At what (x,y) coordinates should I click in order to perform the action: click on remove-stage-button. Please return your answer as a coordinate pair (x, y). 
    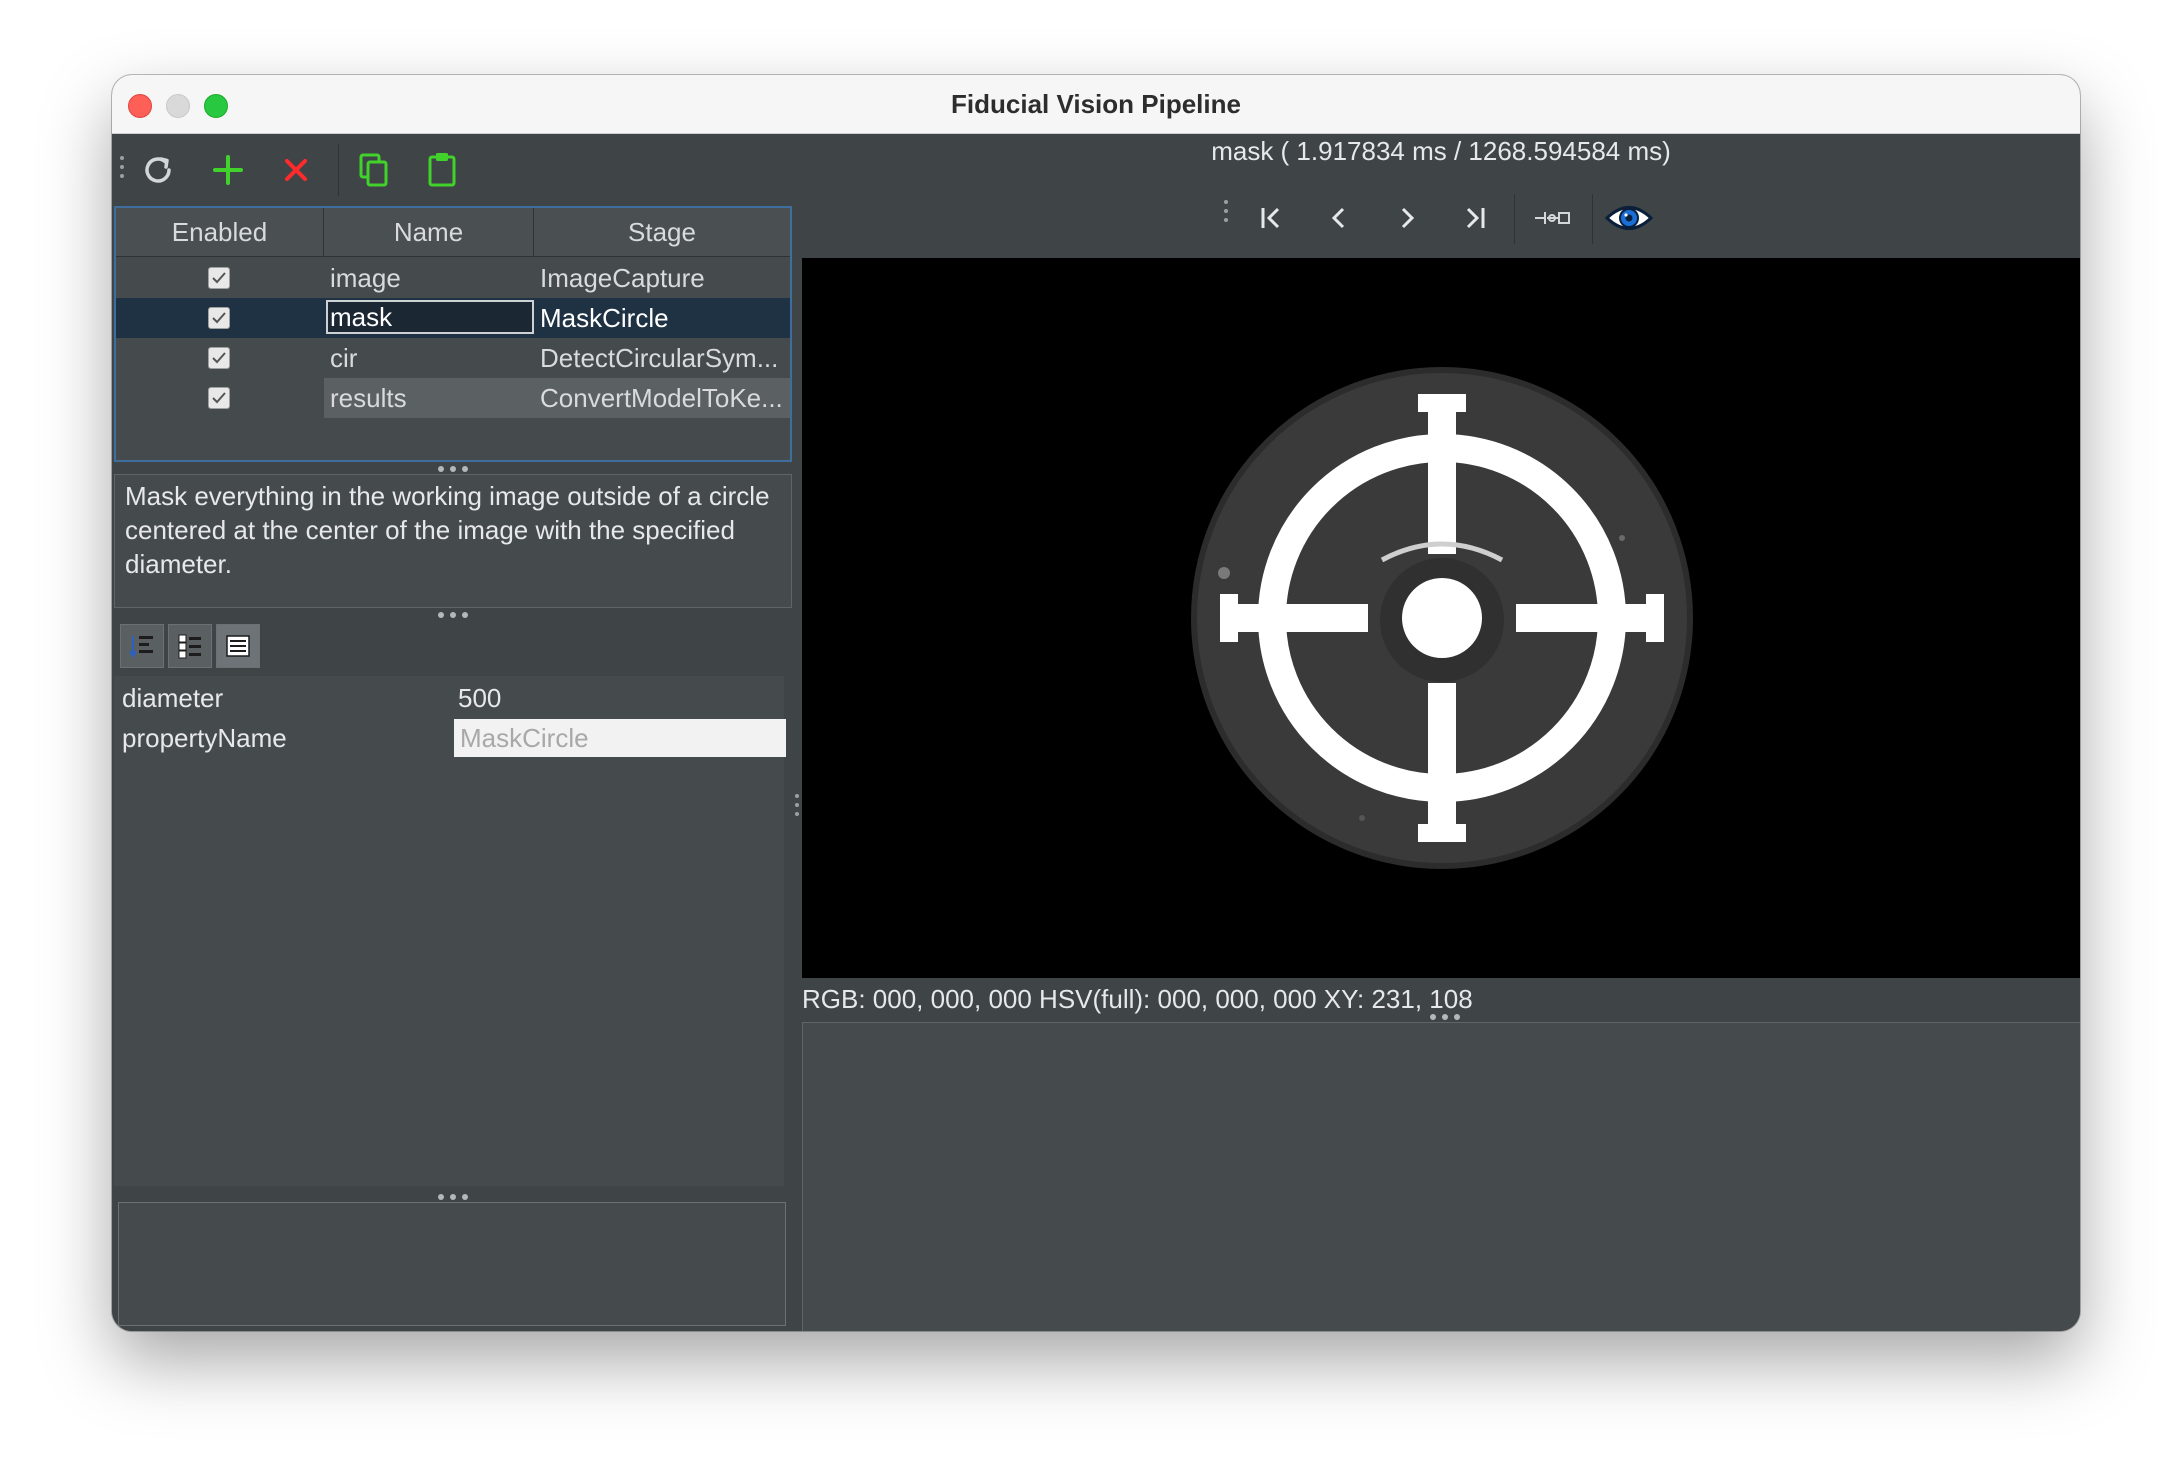
    Looking at the image, I should click on (296, 170).